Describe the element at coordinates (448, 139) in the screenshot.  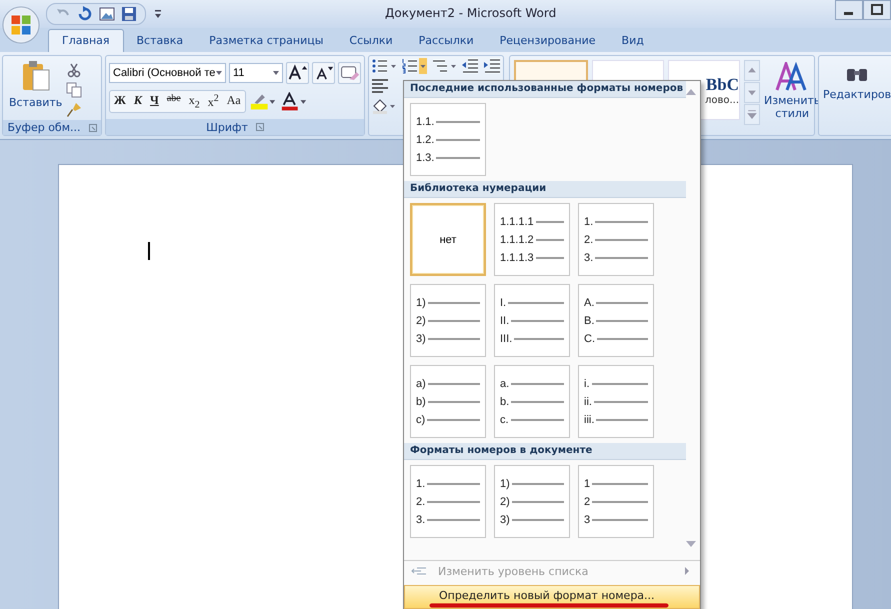
I see `number-format-tile: 1.1. 1.2. 1.3.` at that location.